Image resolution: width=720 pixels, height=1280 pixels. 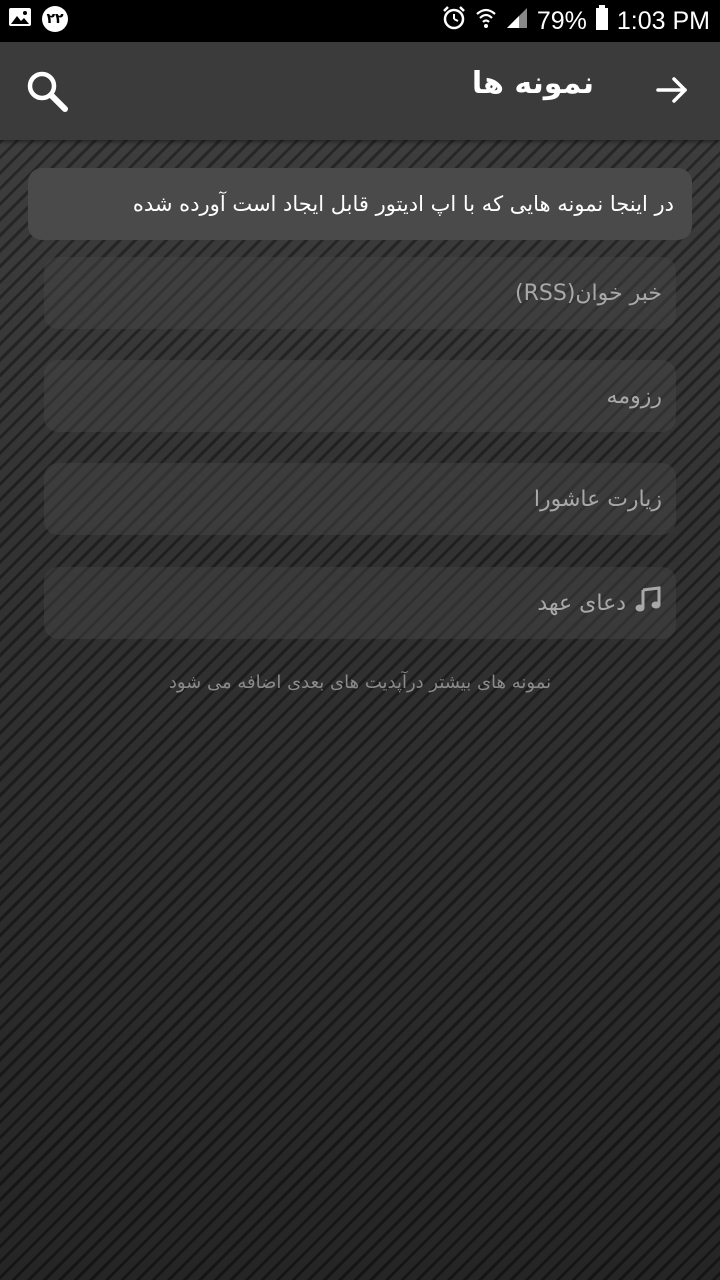 What do you see at coordinates (648, 603) in the screenshot?
I see `music-note-icon` at bounding box center [648, 603].